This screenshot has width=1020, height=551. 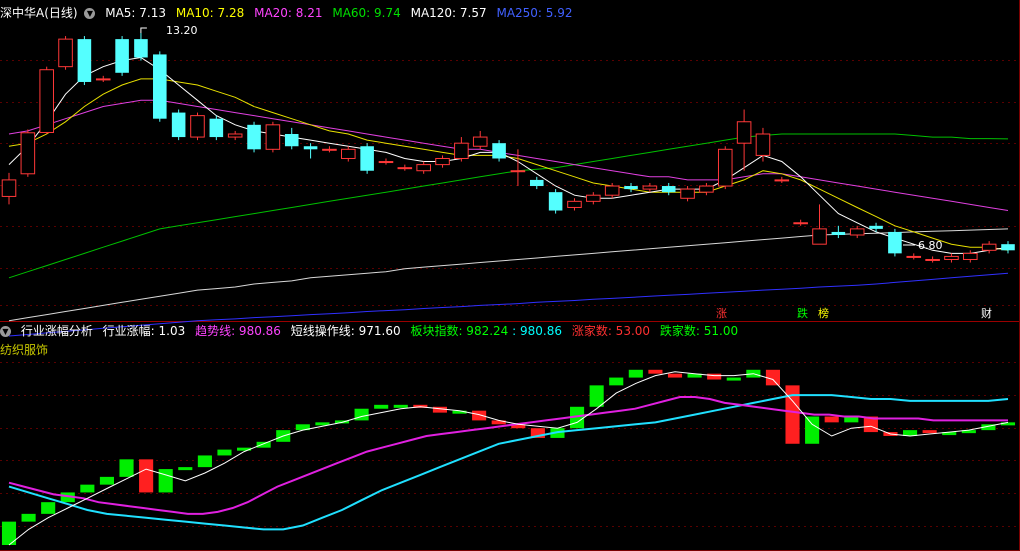 I want to click on short-line-label: 短线操作线: 971.60, so click(x=345, y=331).